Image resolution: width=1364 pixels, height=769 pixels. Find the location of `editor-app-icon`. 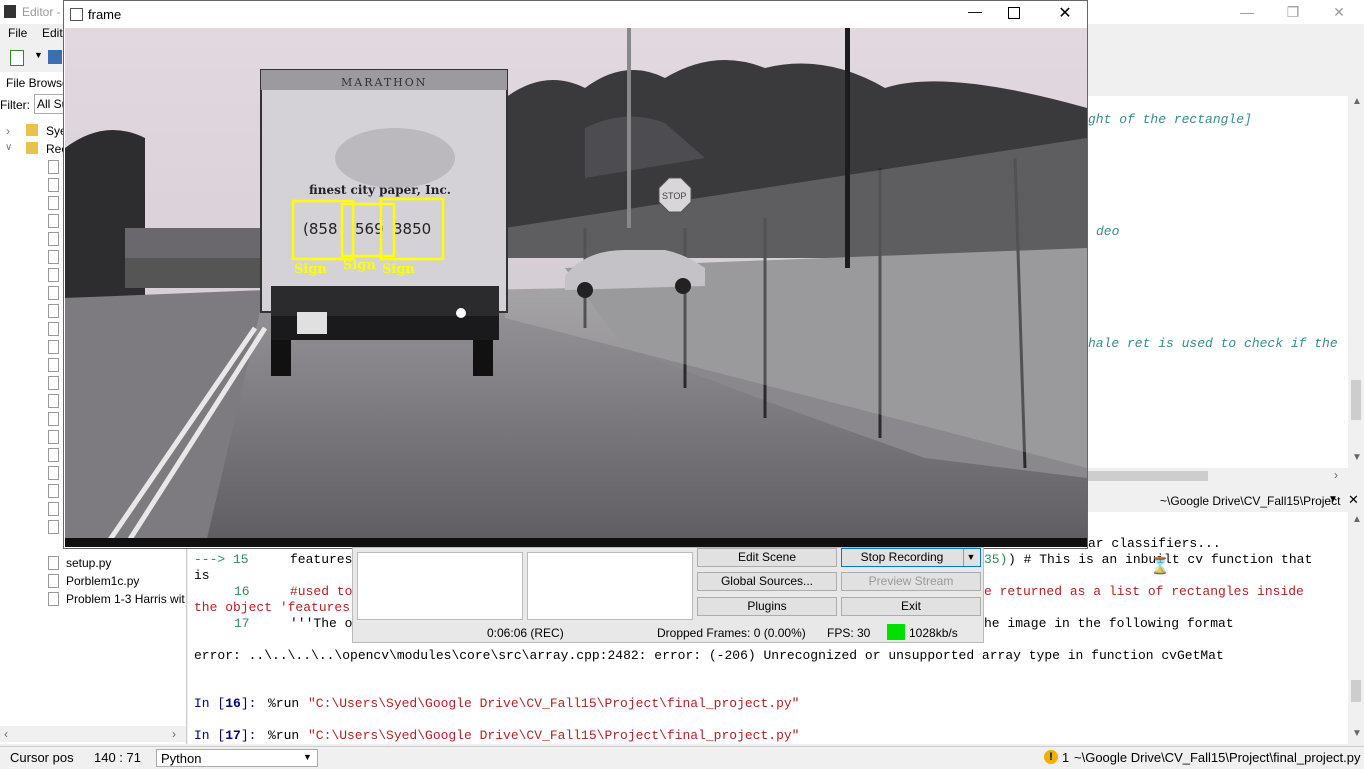

editor-app-icon is located at coordinates (10, 11).